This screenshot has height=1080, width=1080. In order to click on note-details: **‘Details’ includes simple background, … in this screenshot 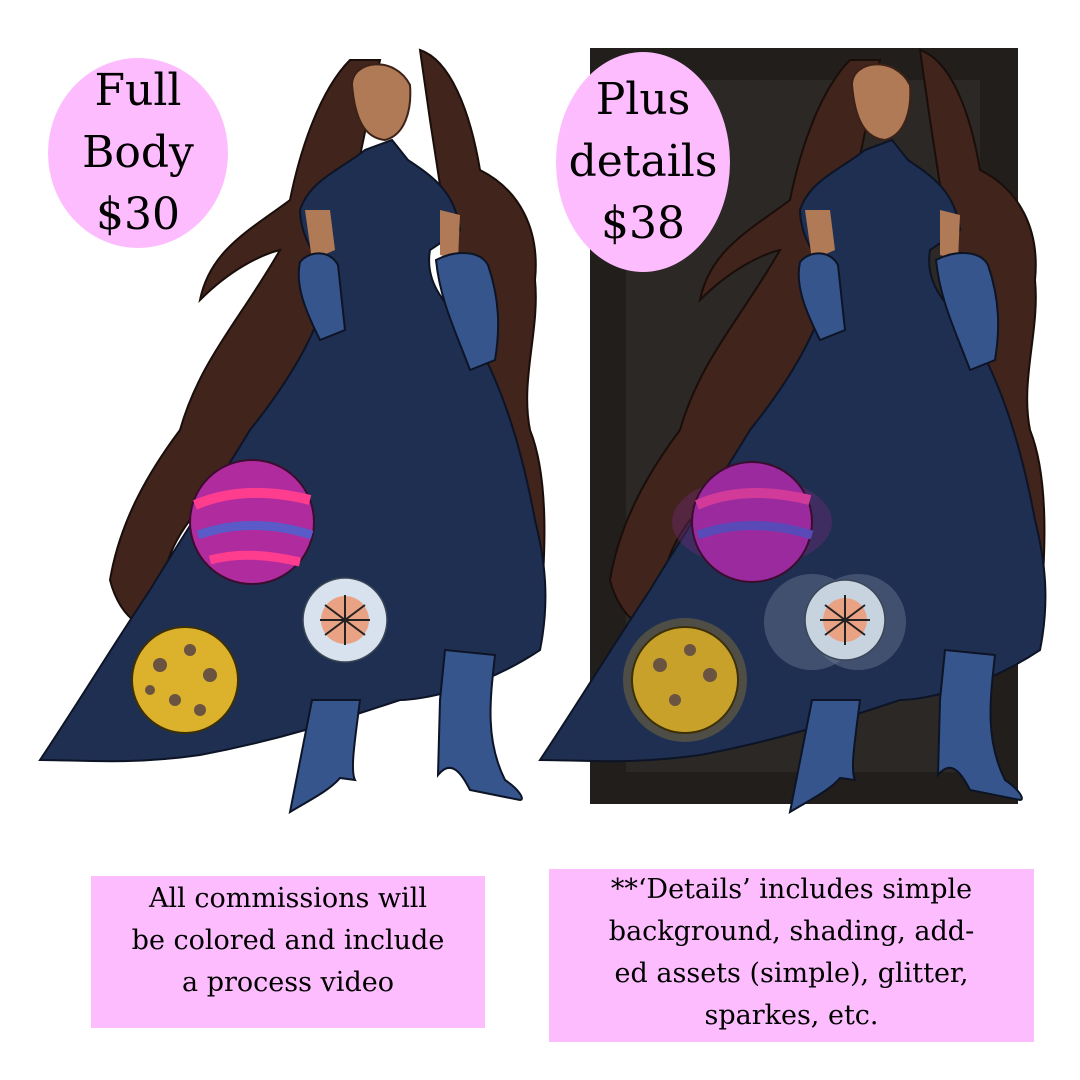, I will do `click(791, 955)`.